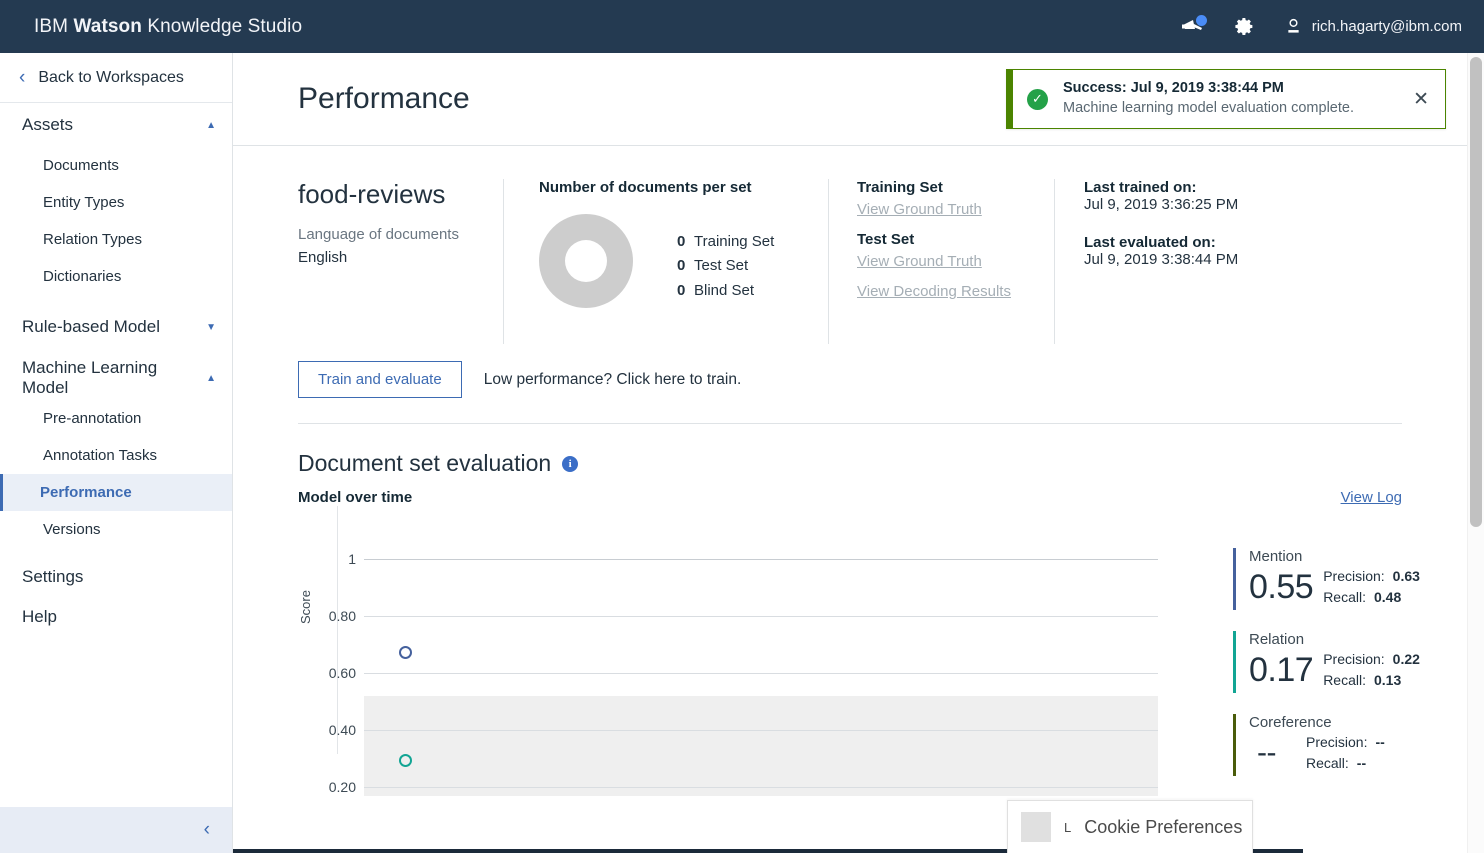  Describe the element at coordinates (1406, 659) in the screenshot. I see `precision-value: 0.22` at that location.